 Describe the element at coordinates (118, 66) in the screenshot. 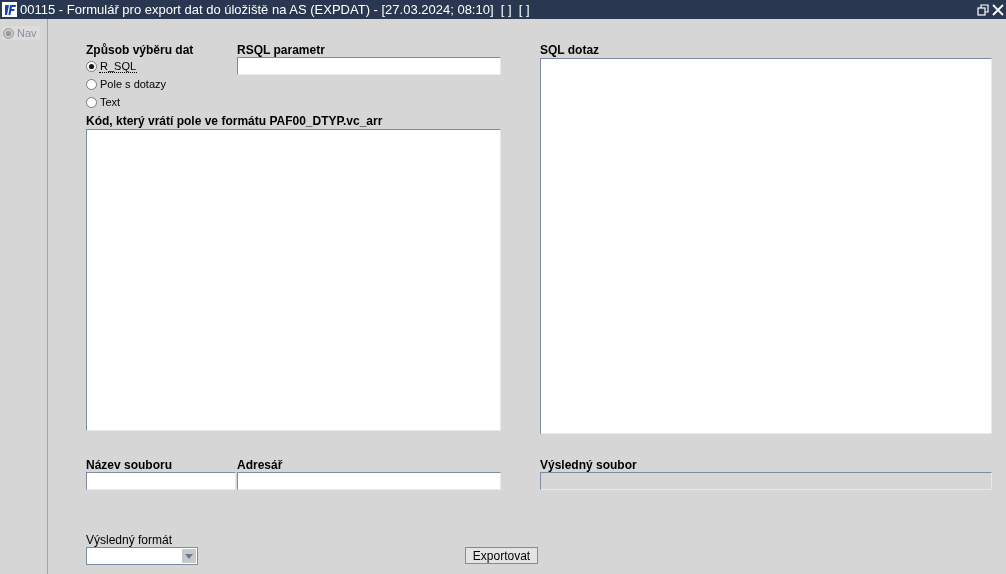

I see `radio-label: R_SQL` at that location.